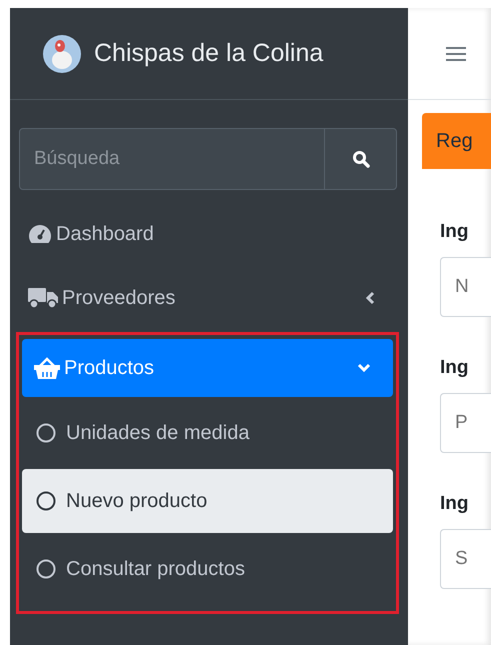 This screenshot has width=491, height=645. What do you see at coordinates (207, 368) in the screenshot?
I see `nav-item: Productos` at bounding box center [207, 368].